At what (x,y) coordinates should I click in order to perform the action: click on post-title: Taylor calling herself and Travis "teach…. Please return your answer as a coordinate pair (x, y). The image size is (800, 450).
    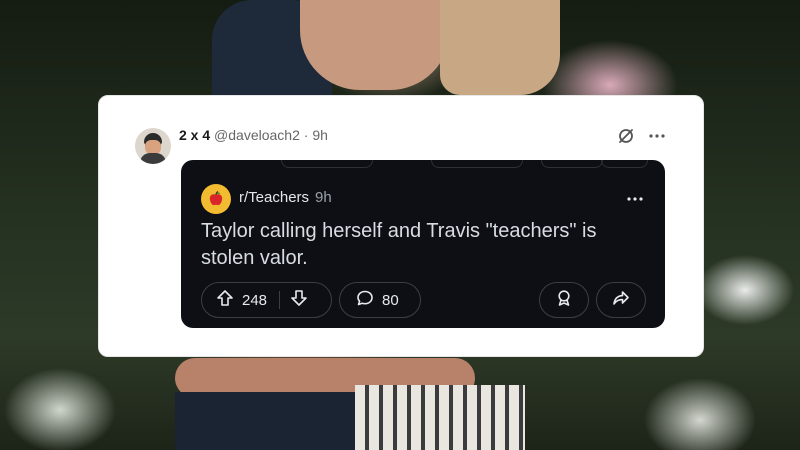
    Looking at the image, I should click on (399, 244).